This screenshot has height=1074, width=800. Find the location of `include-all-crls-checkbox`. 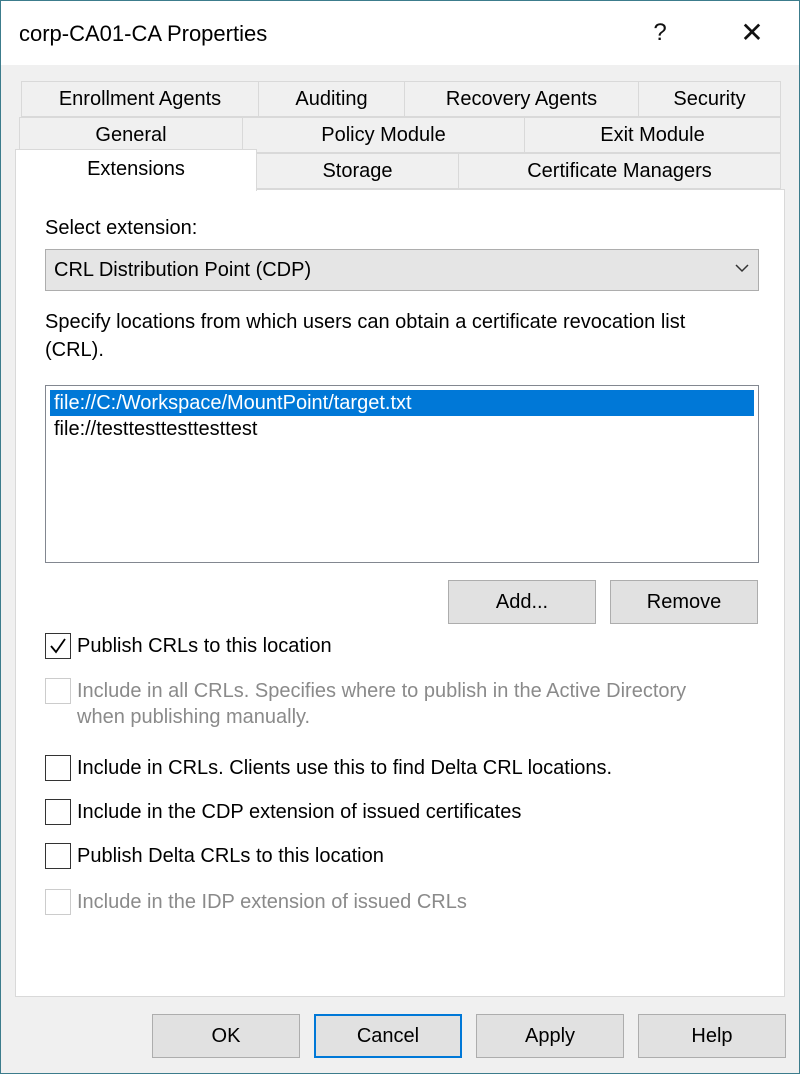

include-all-crls-checkbox is located at coordinates (58, 691).